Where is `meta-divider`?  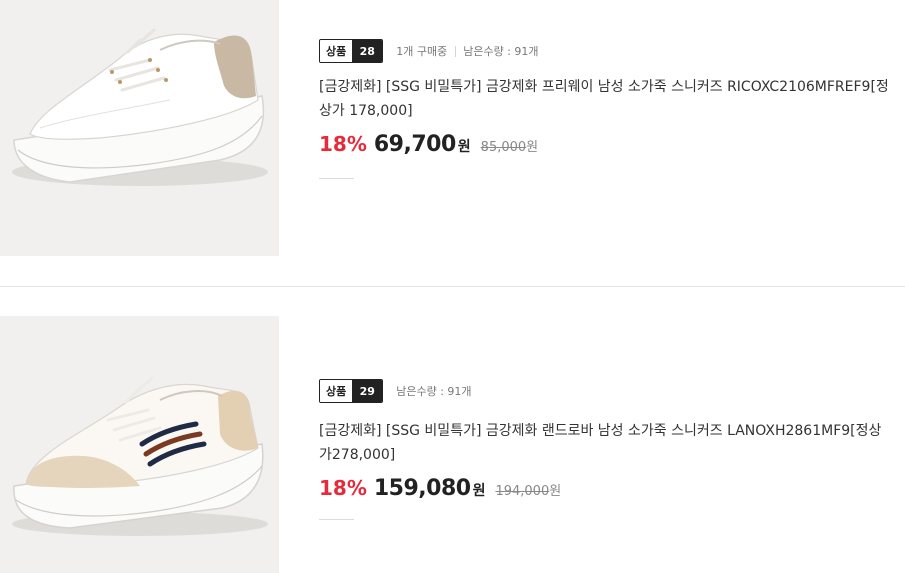 meta-divider is located at coordinates (456, 51).